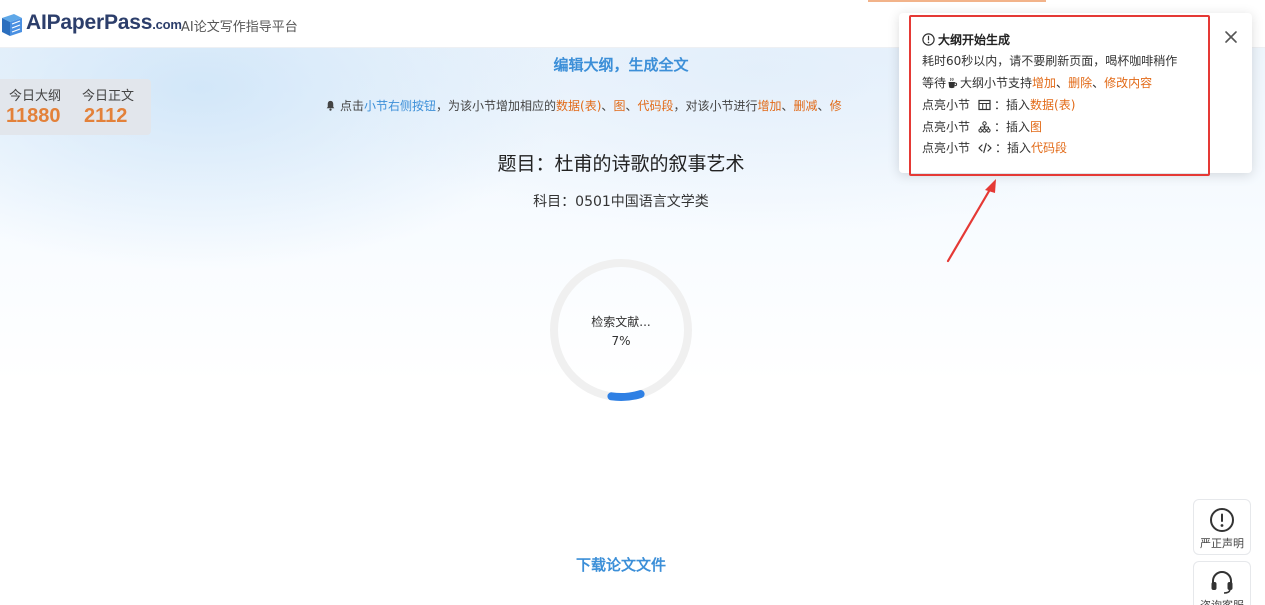 This screenshot has height=605, width=1265. What do you see at coordinates (579, 106) in the screenshot?
I see `notice-data-table: 数据(表)` at bounding box center [579, 106].